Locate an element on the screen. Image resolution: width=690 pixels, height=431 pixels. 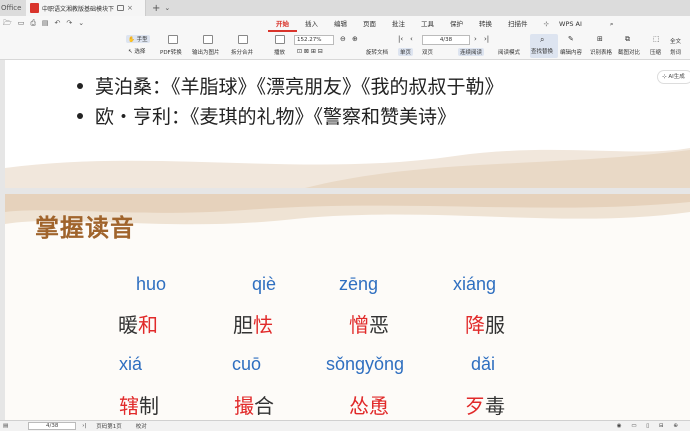
zoom-in-icon: ⊕ is located at coordinates (355, 39).